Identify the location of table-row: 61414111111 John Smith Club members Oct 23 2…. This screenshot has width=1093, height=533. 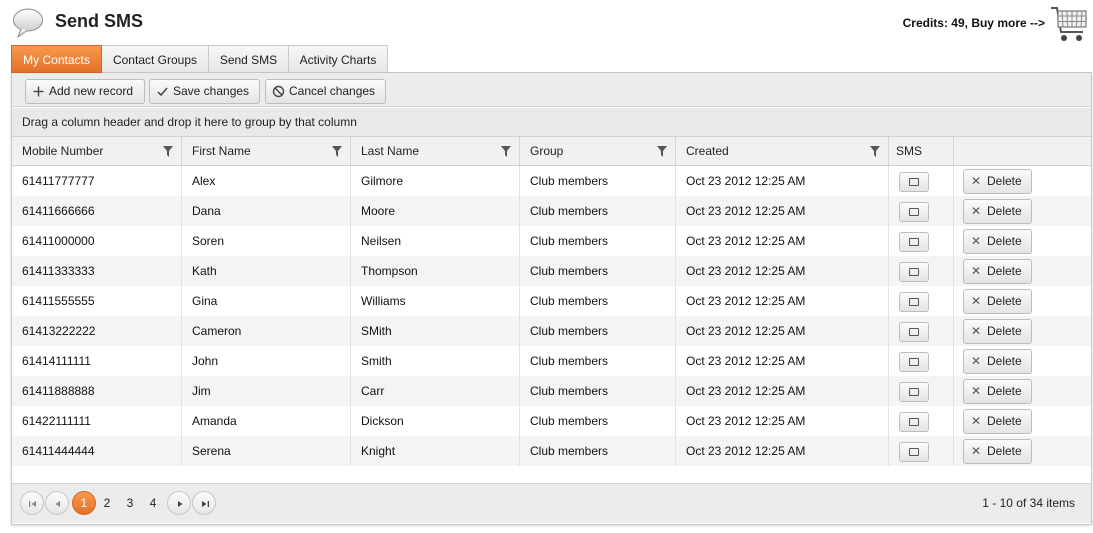
(551, 361).